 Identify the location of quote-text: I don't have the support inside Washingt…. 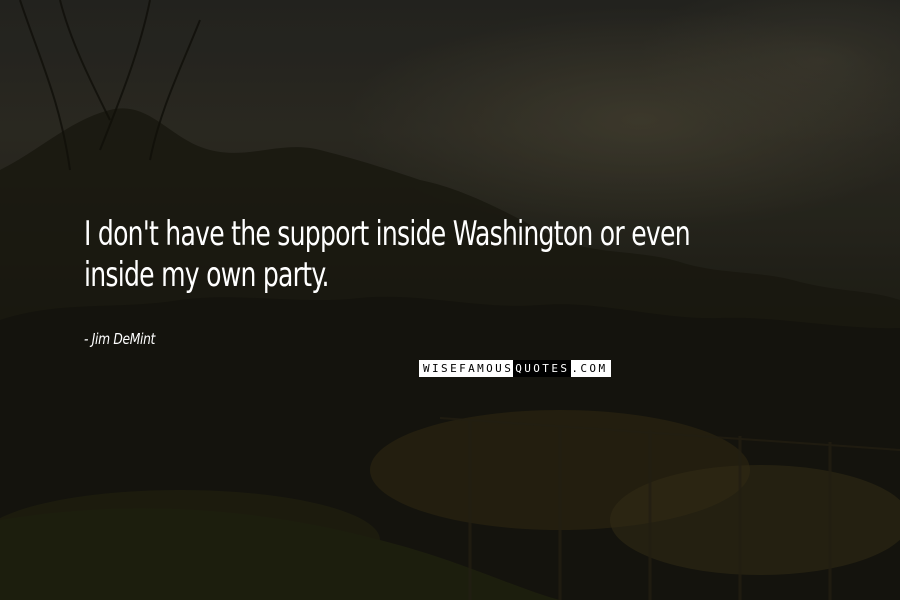
(387, 254).